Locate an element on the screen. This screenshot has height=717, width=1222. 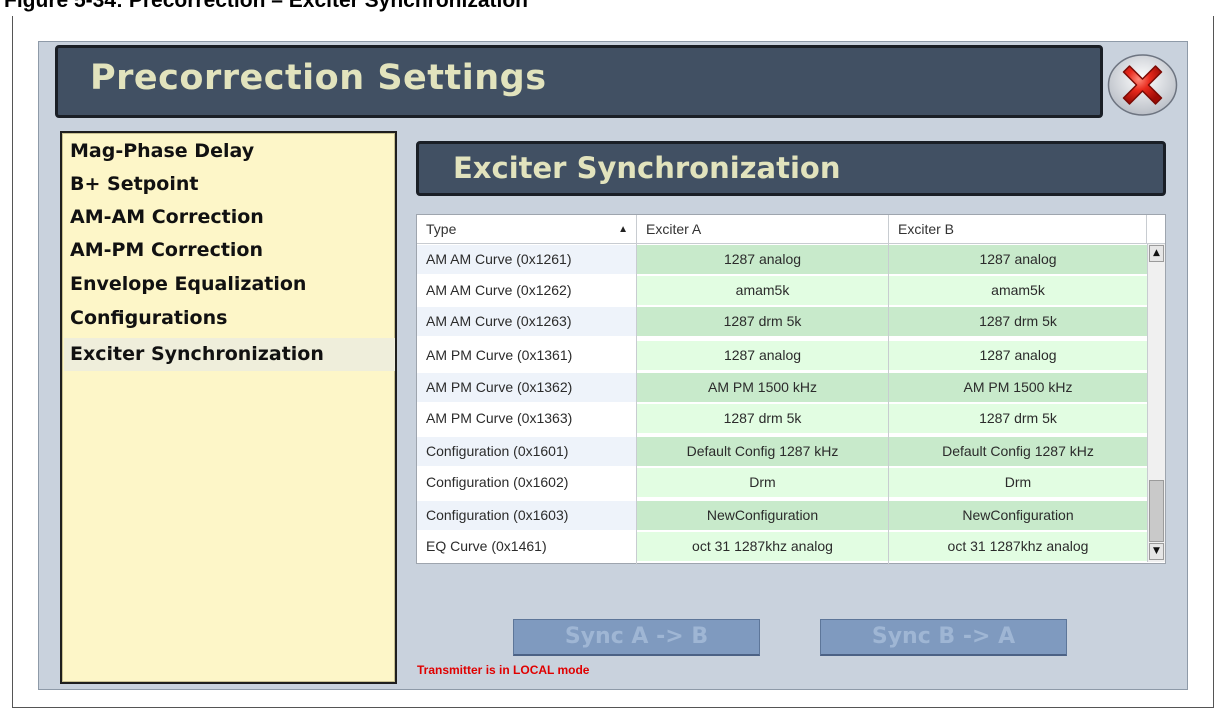
status-message: Transmitter is in LOCAL mode is located at coordinates (503, 670).